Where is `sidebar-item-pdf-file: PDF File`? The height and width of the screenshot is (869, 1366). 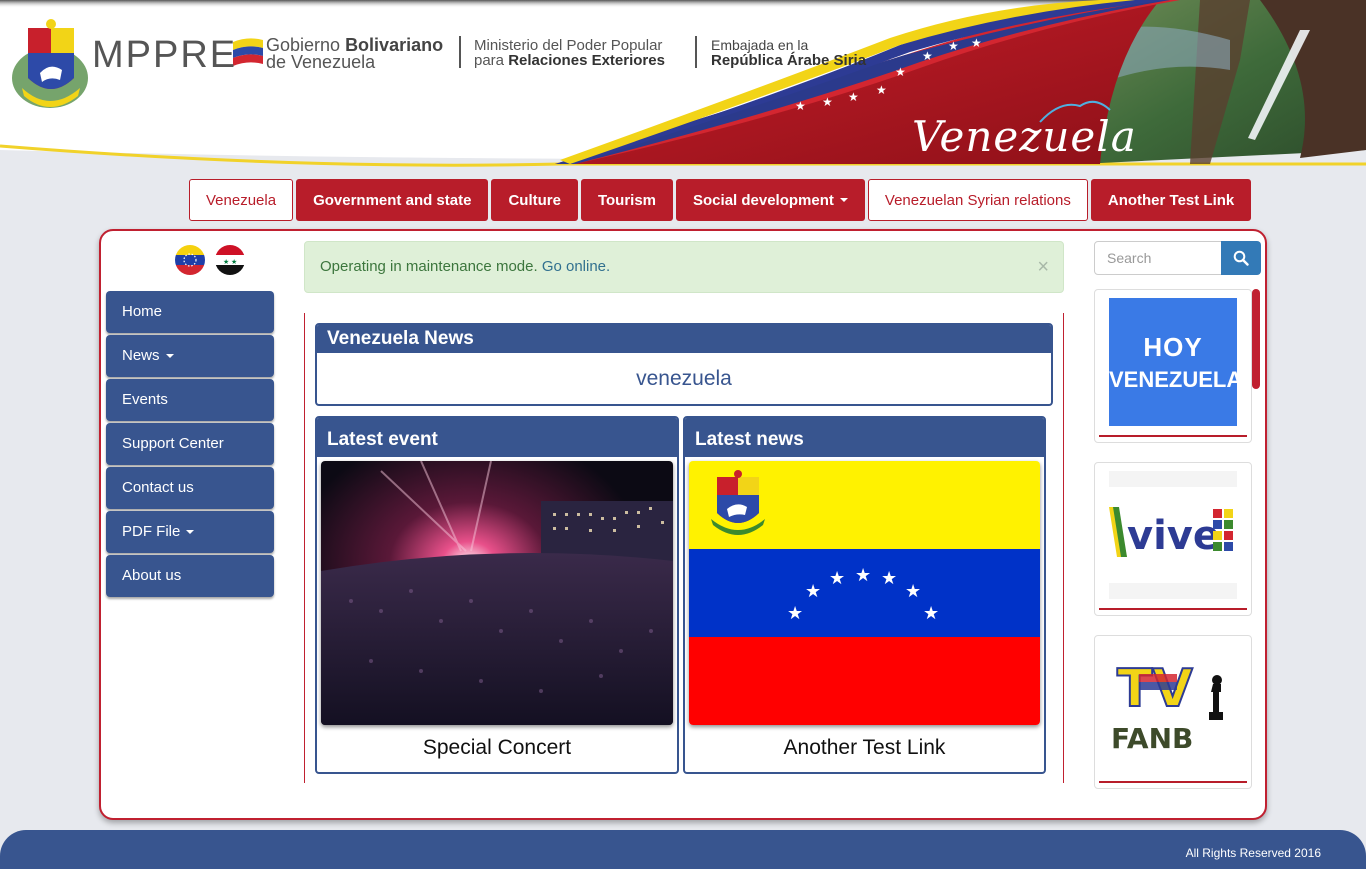
sidebar-item-pdf-file: PDF File is located at coordinates (190, 532).